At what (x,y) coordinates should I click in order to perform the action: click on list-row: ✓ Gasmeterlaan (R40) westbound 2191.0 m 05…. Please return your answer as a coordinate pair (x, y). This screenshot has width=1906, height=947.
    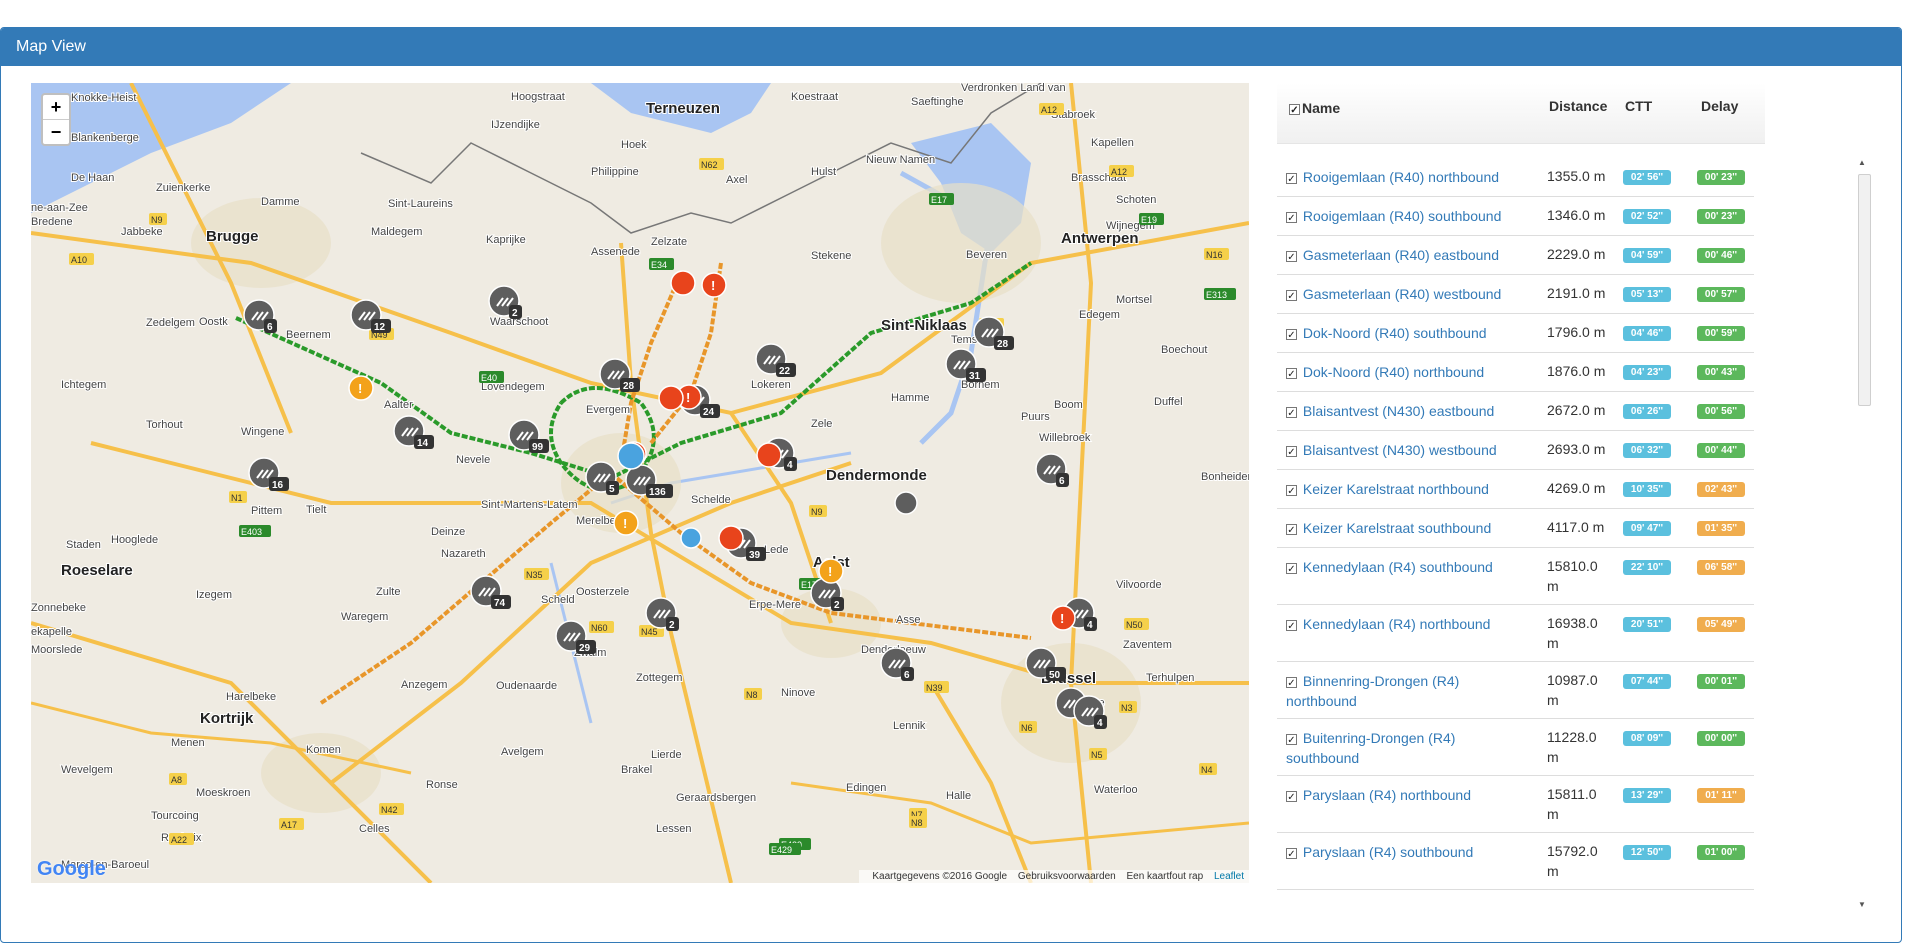
    Looking at the image, I should click on (1515, 294).